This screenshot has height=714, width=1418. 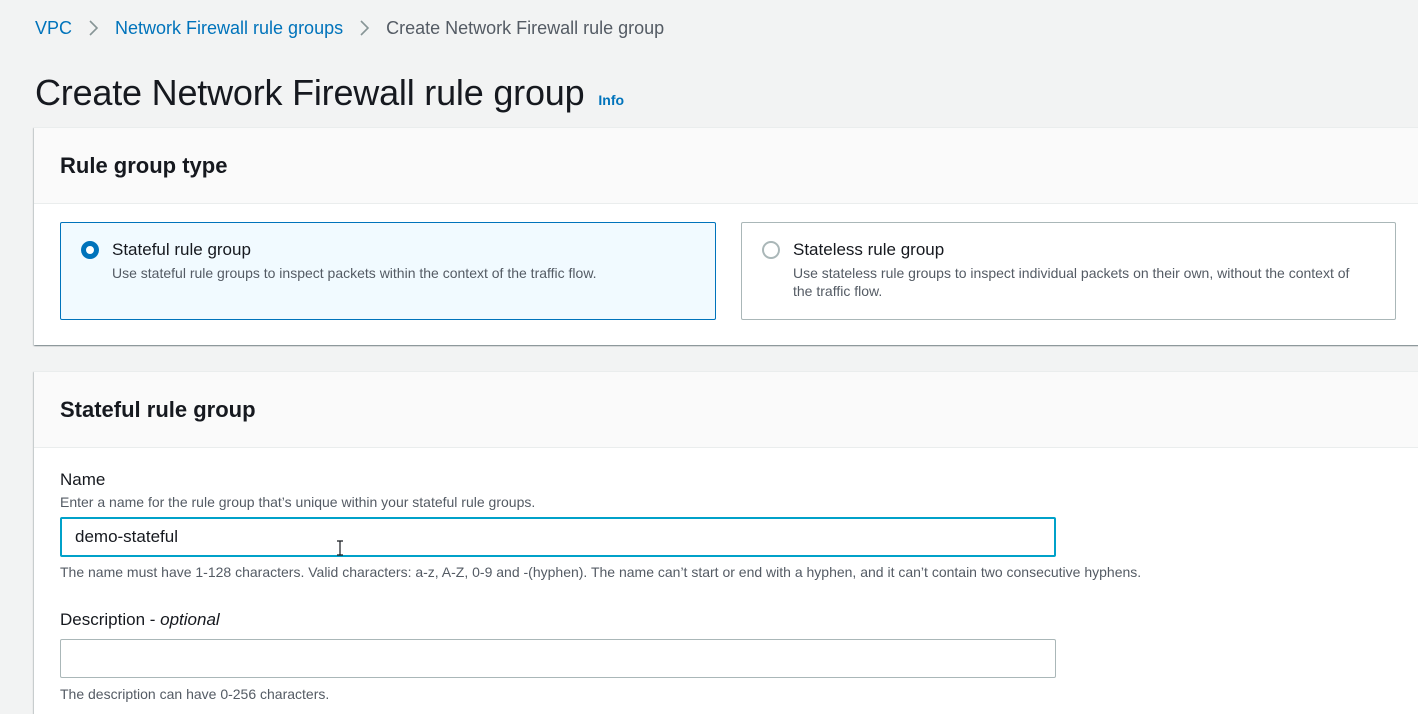 I want to click on panel-title: Stateful rule group, so click(x=158, y=409).